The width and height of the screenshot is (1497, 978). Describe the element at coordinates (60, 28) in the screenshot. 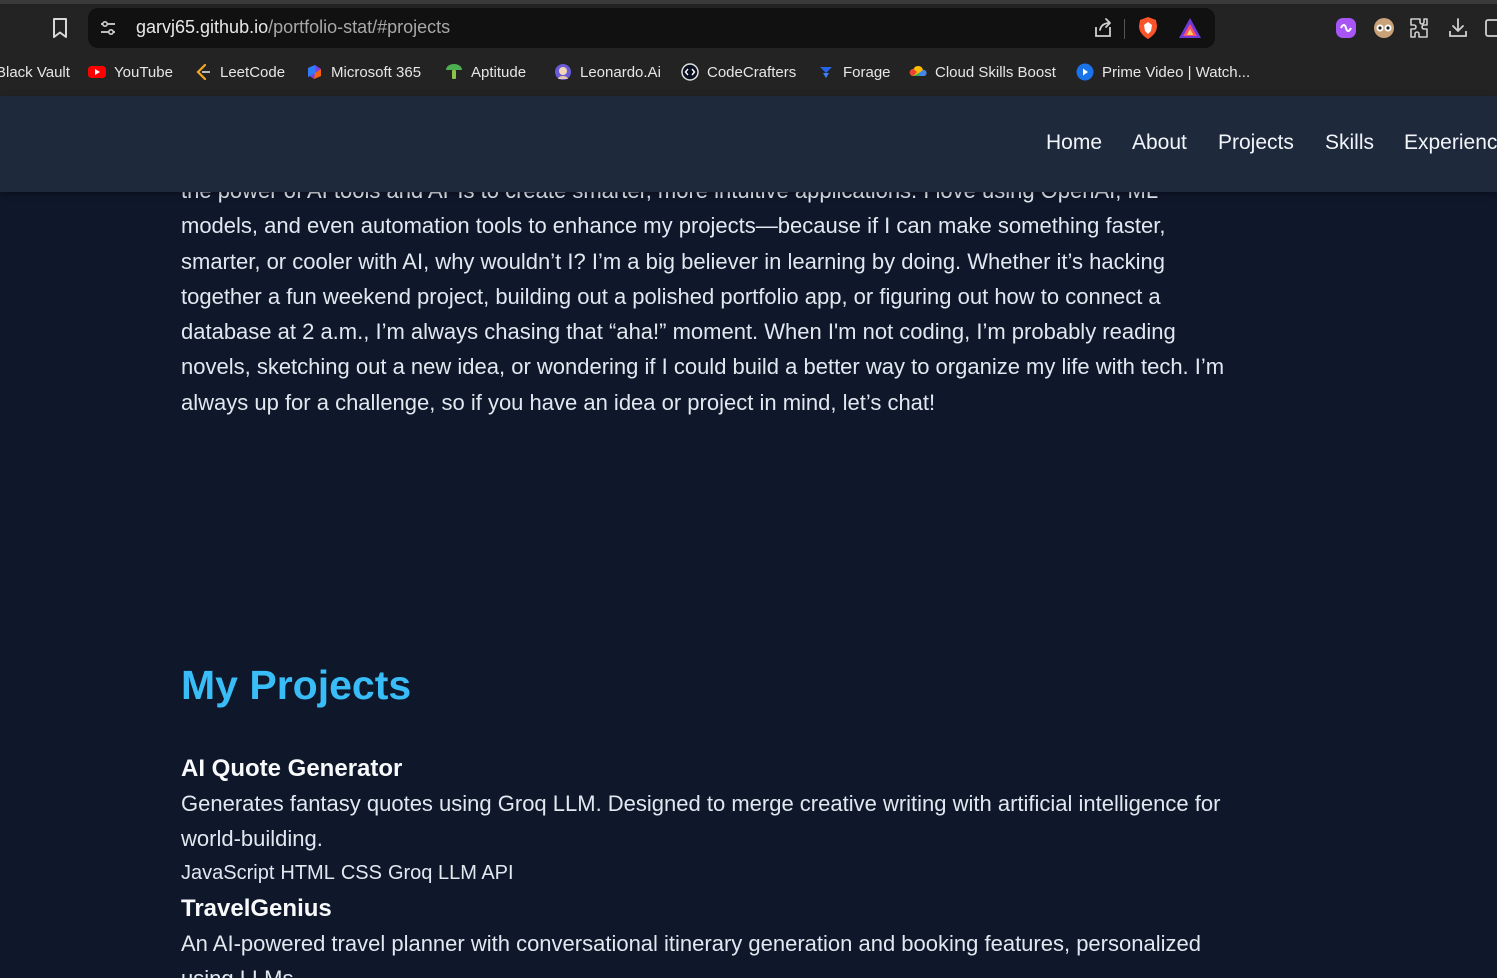

I see `bookmark-page-icon` at that location.